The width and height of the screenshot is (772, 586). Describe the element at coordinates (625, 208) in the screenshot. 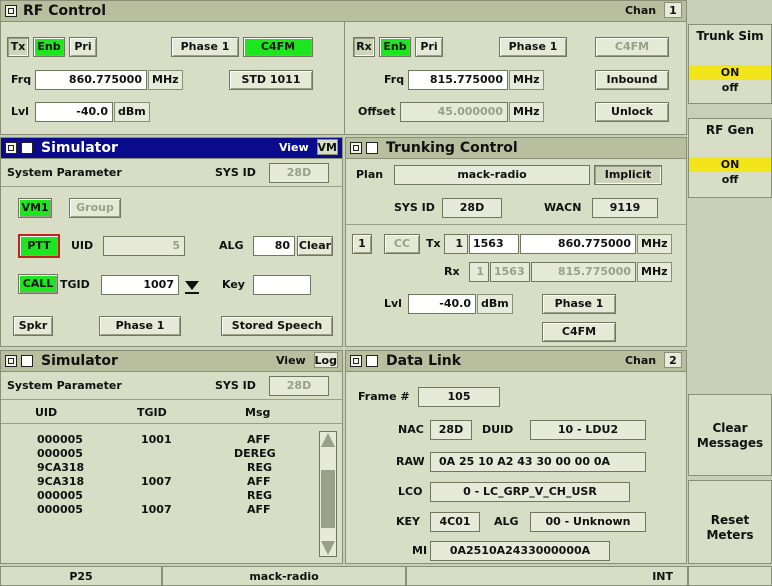

I see `wacn-field: 9119` at that location.